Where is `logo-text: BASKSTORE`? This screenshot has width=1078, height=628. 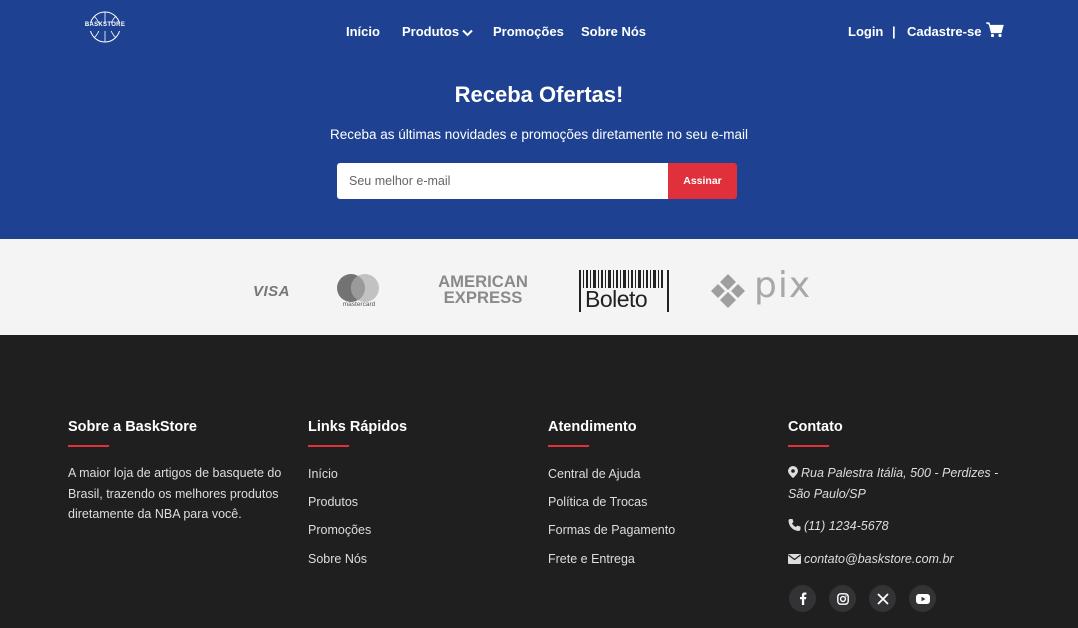 logo-text: BASKSTORE is located at coordinates (105, 25).